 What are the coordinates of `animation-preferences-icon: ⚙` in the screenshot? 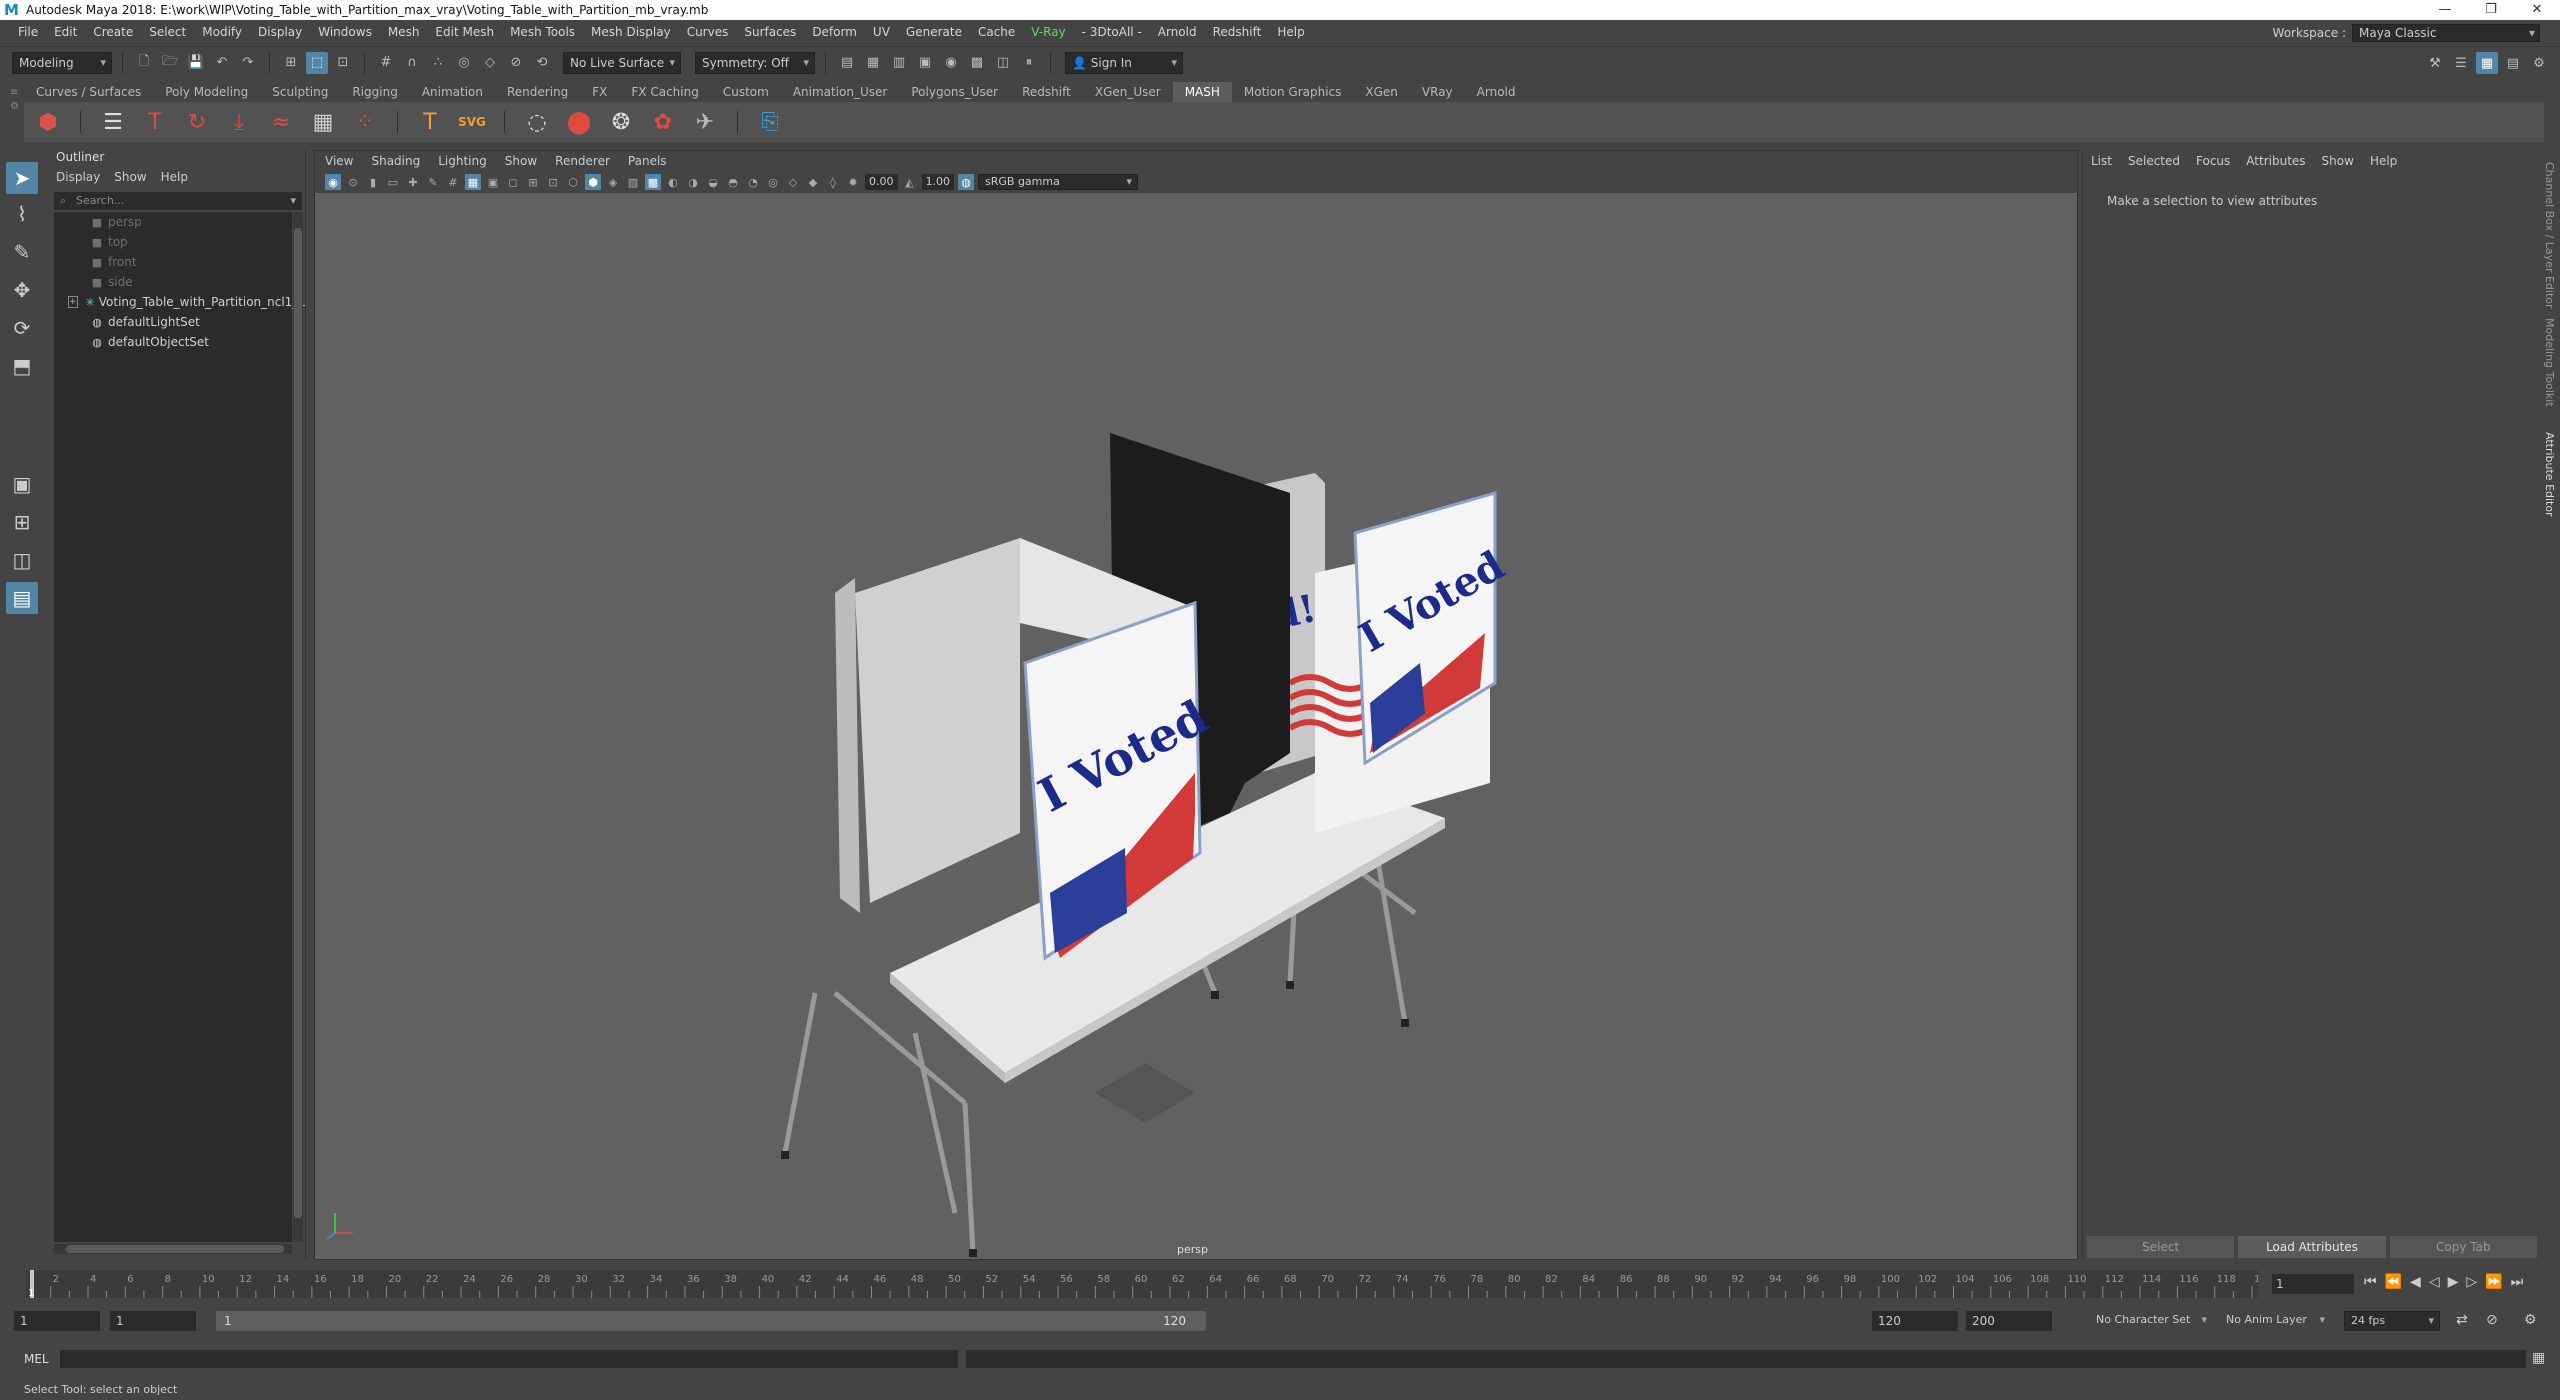 It's located at (2530, 1320).